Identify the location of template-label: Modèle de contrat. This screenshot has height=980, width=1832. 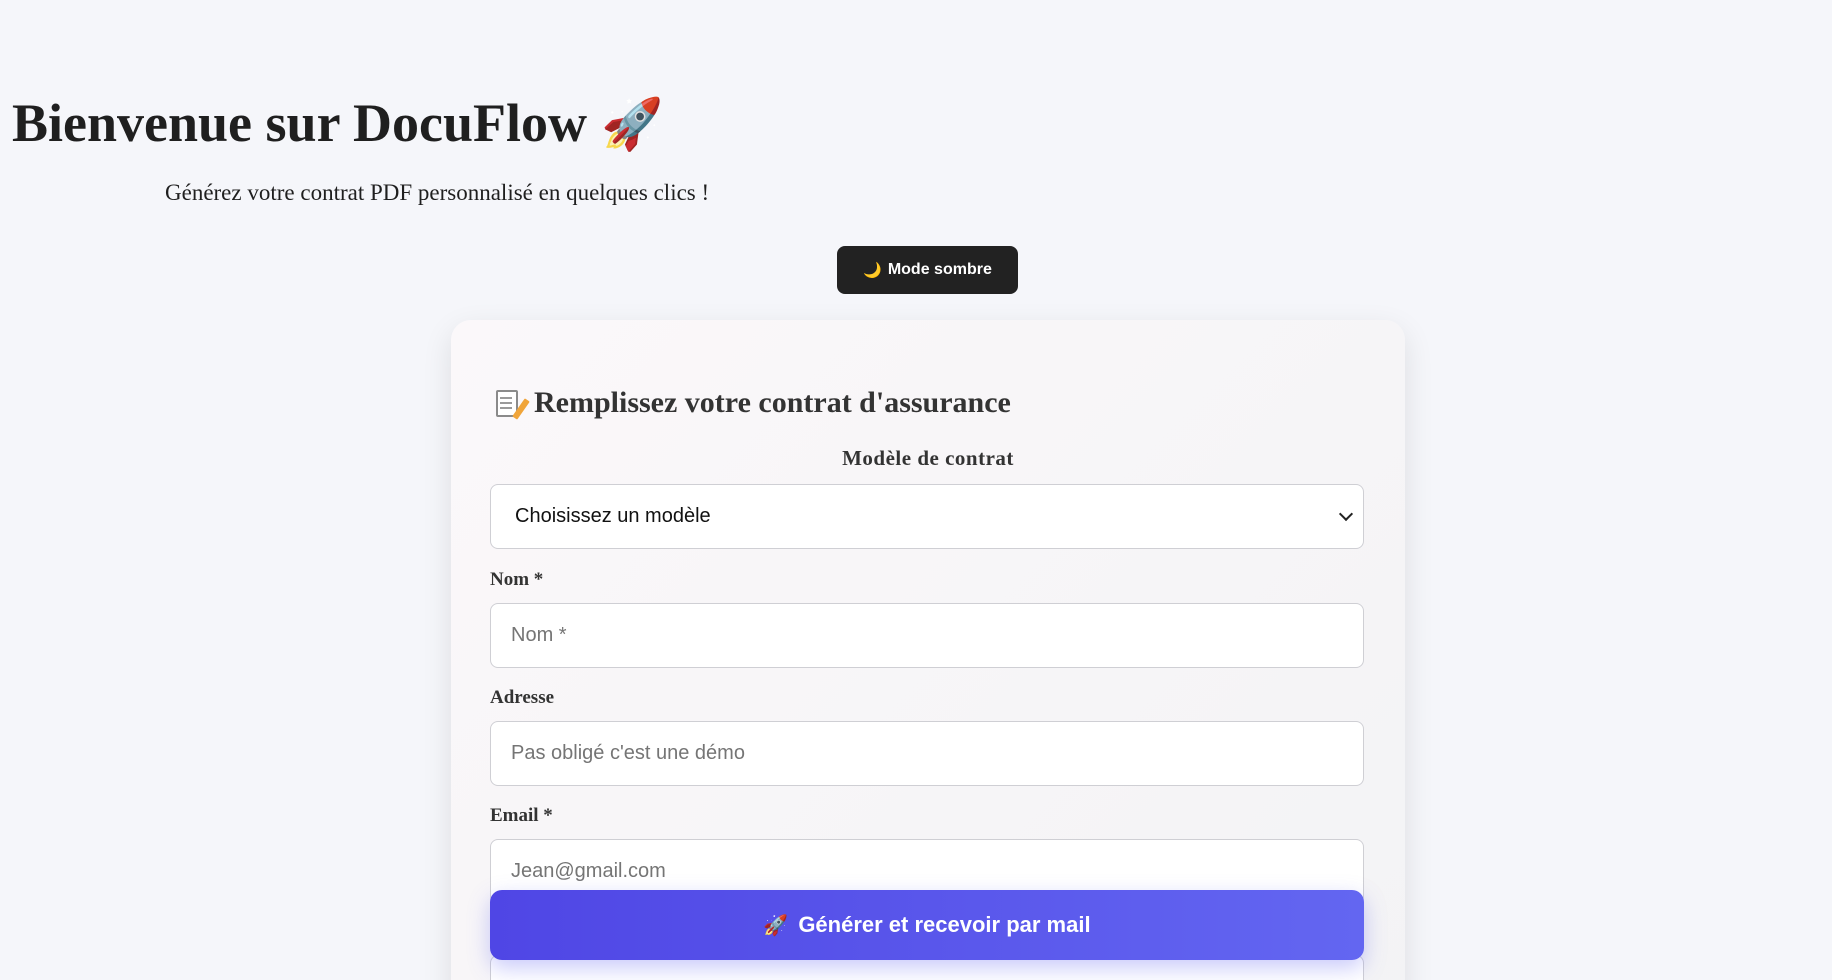
(928, 458).